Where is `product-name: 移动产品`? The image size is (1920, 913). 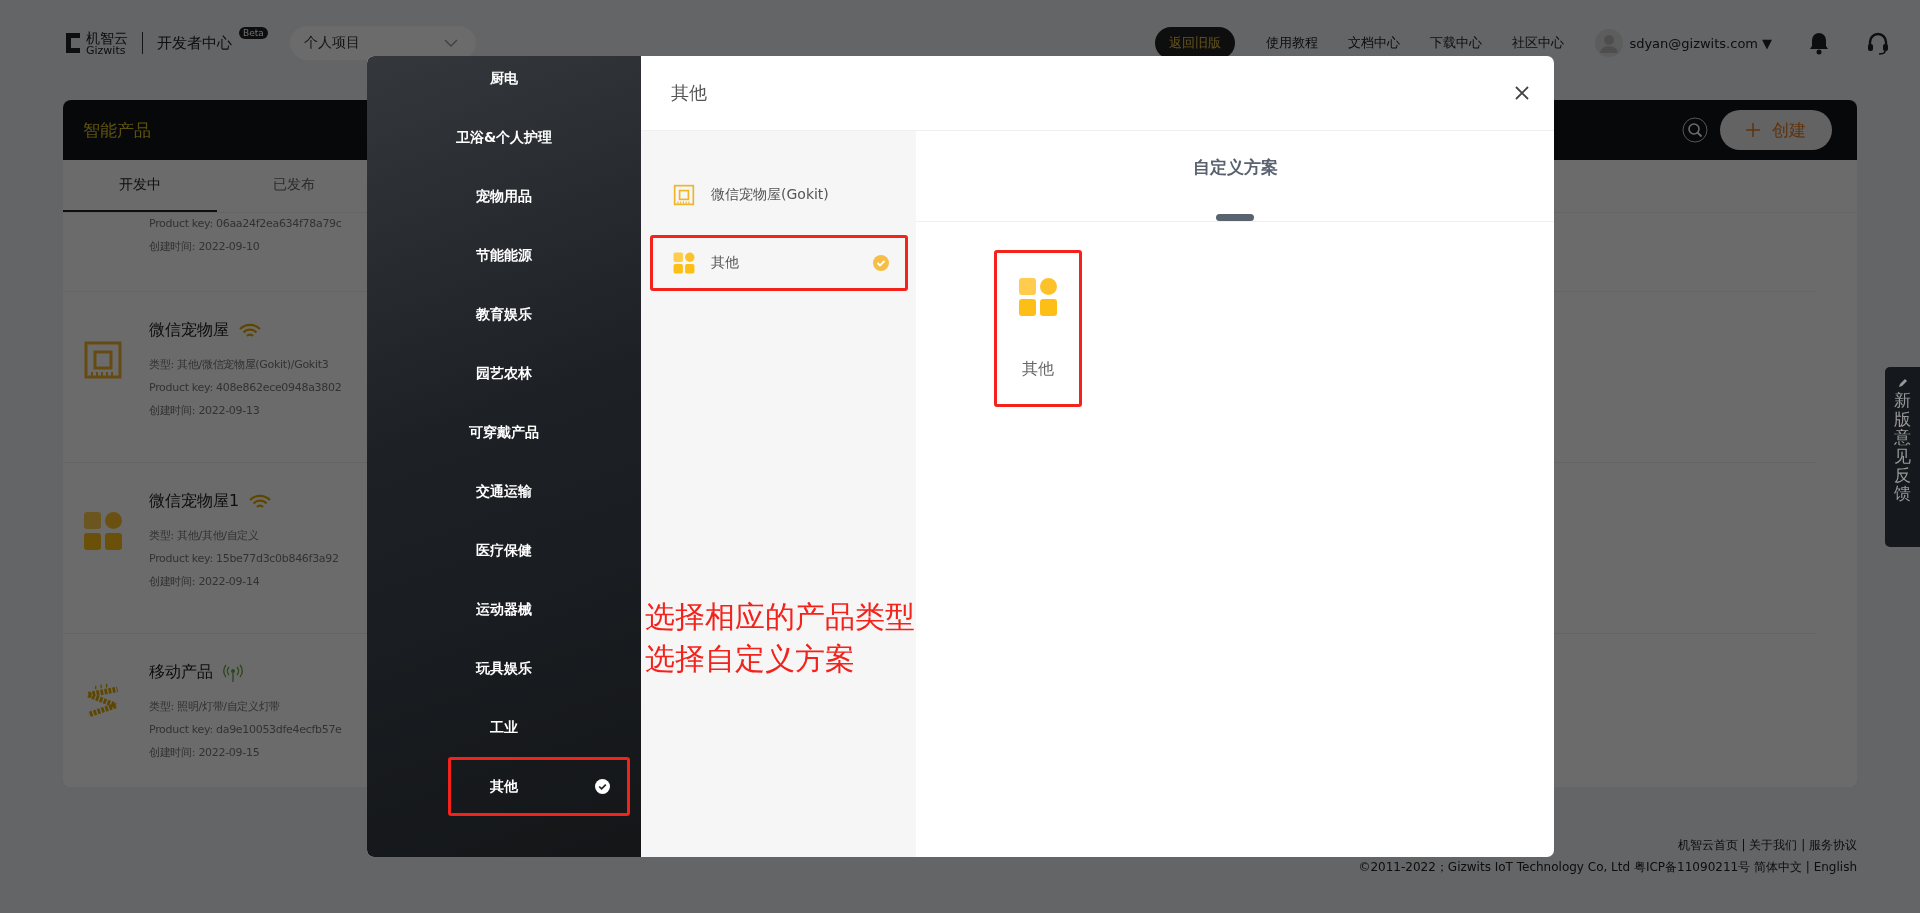 product-name: 移动产品 is located at coordinates (181, 672).